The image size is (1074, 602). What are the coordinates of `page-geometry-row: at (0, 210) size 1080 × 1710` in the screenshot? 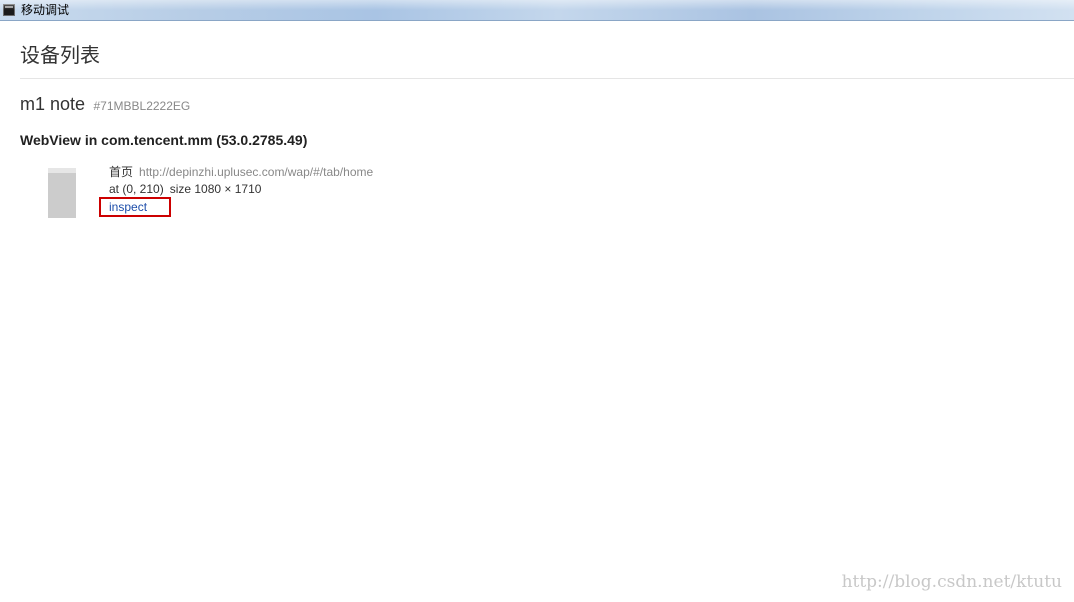 It's located at (185, 189).